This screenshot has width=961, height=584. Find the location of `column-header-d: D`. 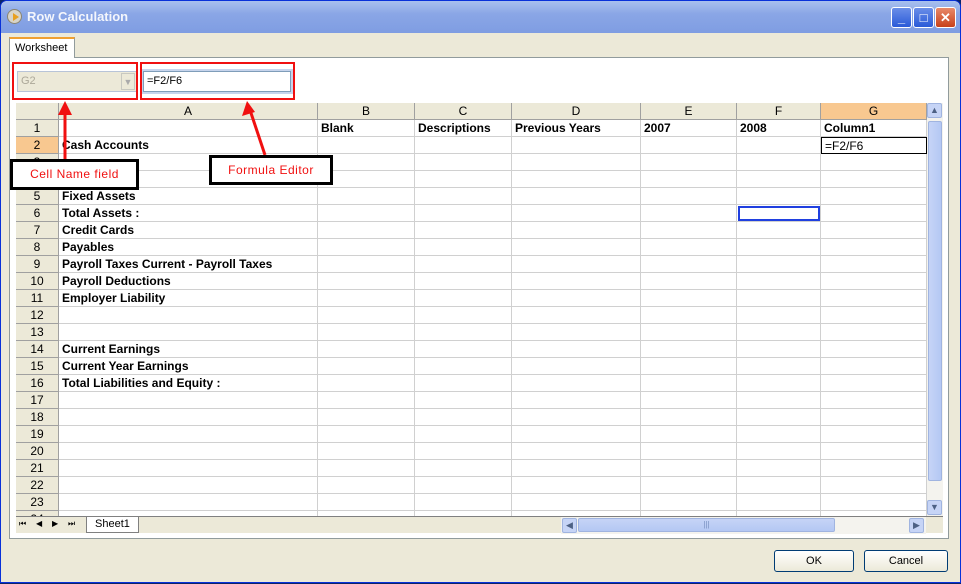

column-header-d: D is located at coordinates (576, 111).